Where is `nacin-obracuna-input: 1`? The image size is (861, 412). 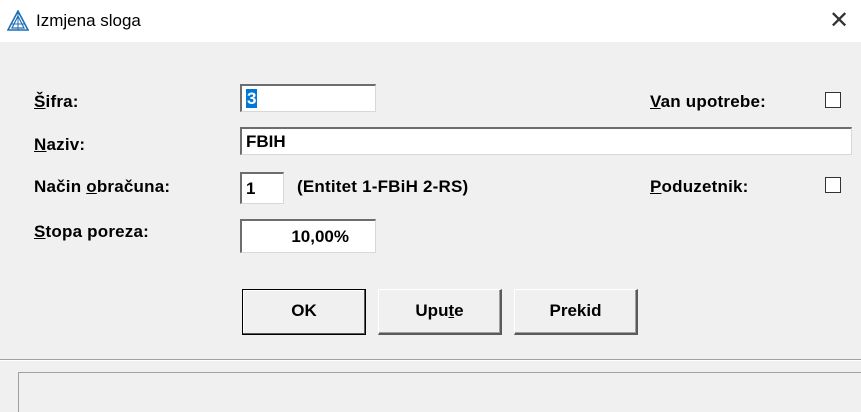
nacin-obracuna-input: 1 is located at coordinates (262, 188).